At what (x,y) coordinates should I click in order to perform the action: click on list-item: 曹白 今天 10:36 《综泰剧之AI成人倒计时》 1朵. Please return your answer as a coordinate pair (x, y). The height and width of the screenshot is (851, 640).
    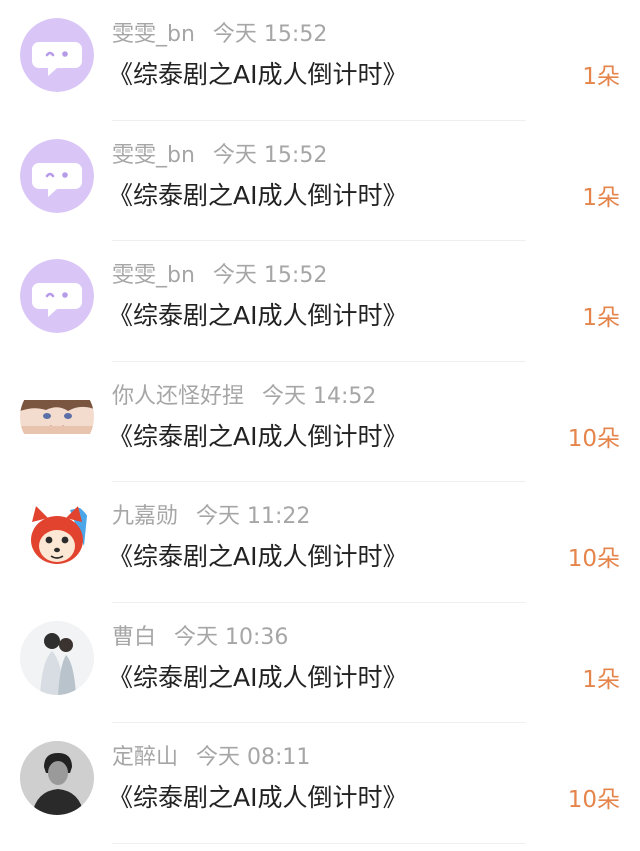
    Looking at the image, I should click on (320, 663).